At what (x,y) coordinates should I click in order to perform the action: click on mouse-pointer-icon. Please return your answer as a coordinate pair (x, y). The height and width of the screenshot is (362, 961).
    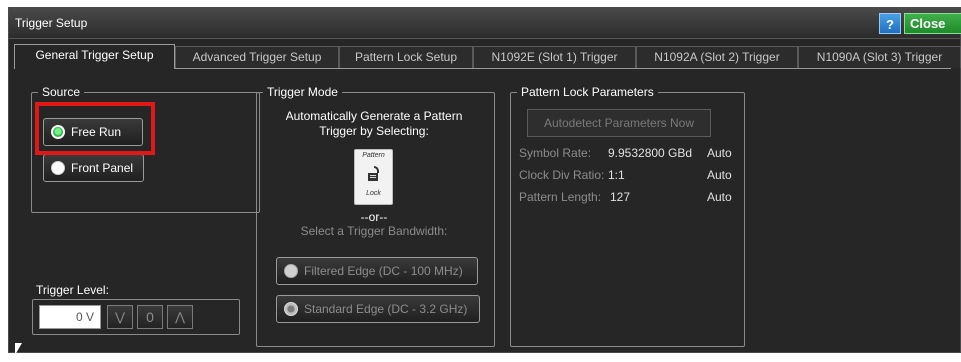
    Looking at the image, I should click on (18, 349).